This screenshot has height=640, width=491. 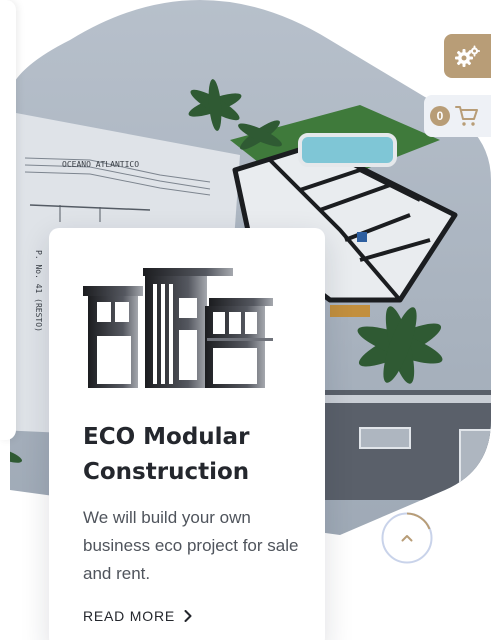 I want to click on cart-button: 0, so click(x=457, y=116).